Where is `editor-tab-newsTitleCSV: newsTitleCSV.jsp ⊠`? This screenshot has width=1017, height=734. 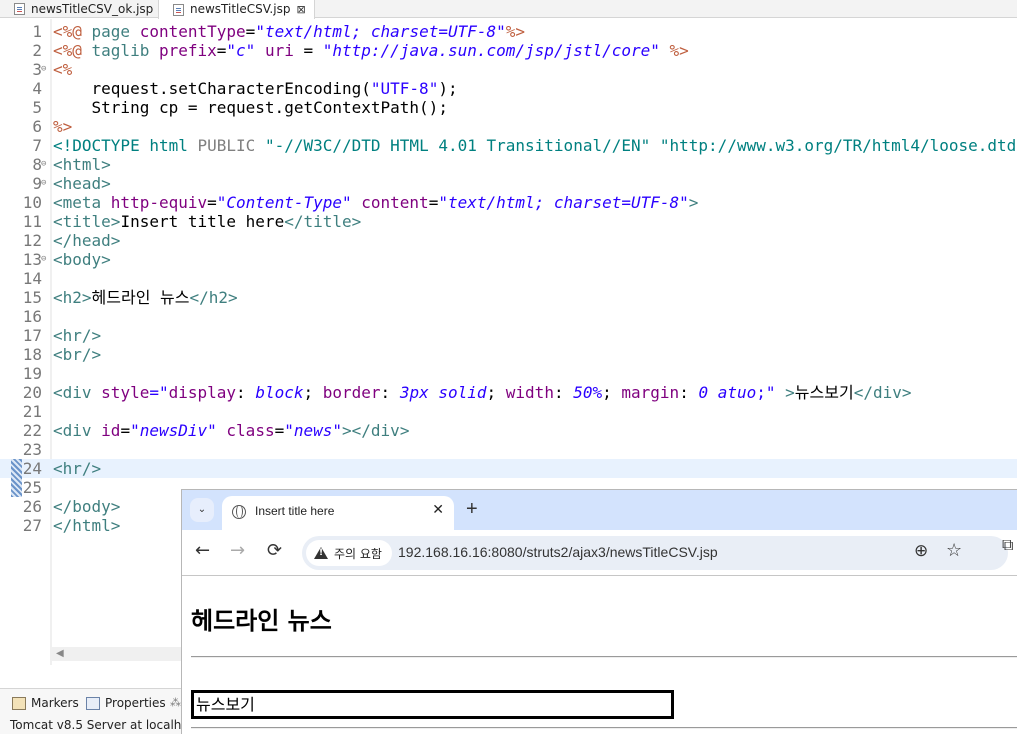 editor-tab-newsTitleCSV: newsTitleCSV.jsp ⊠ is located at coordinates (236, 9).